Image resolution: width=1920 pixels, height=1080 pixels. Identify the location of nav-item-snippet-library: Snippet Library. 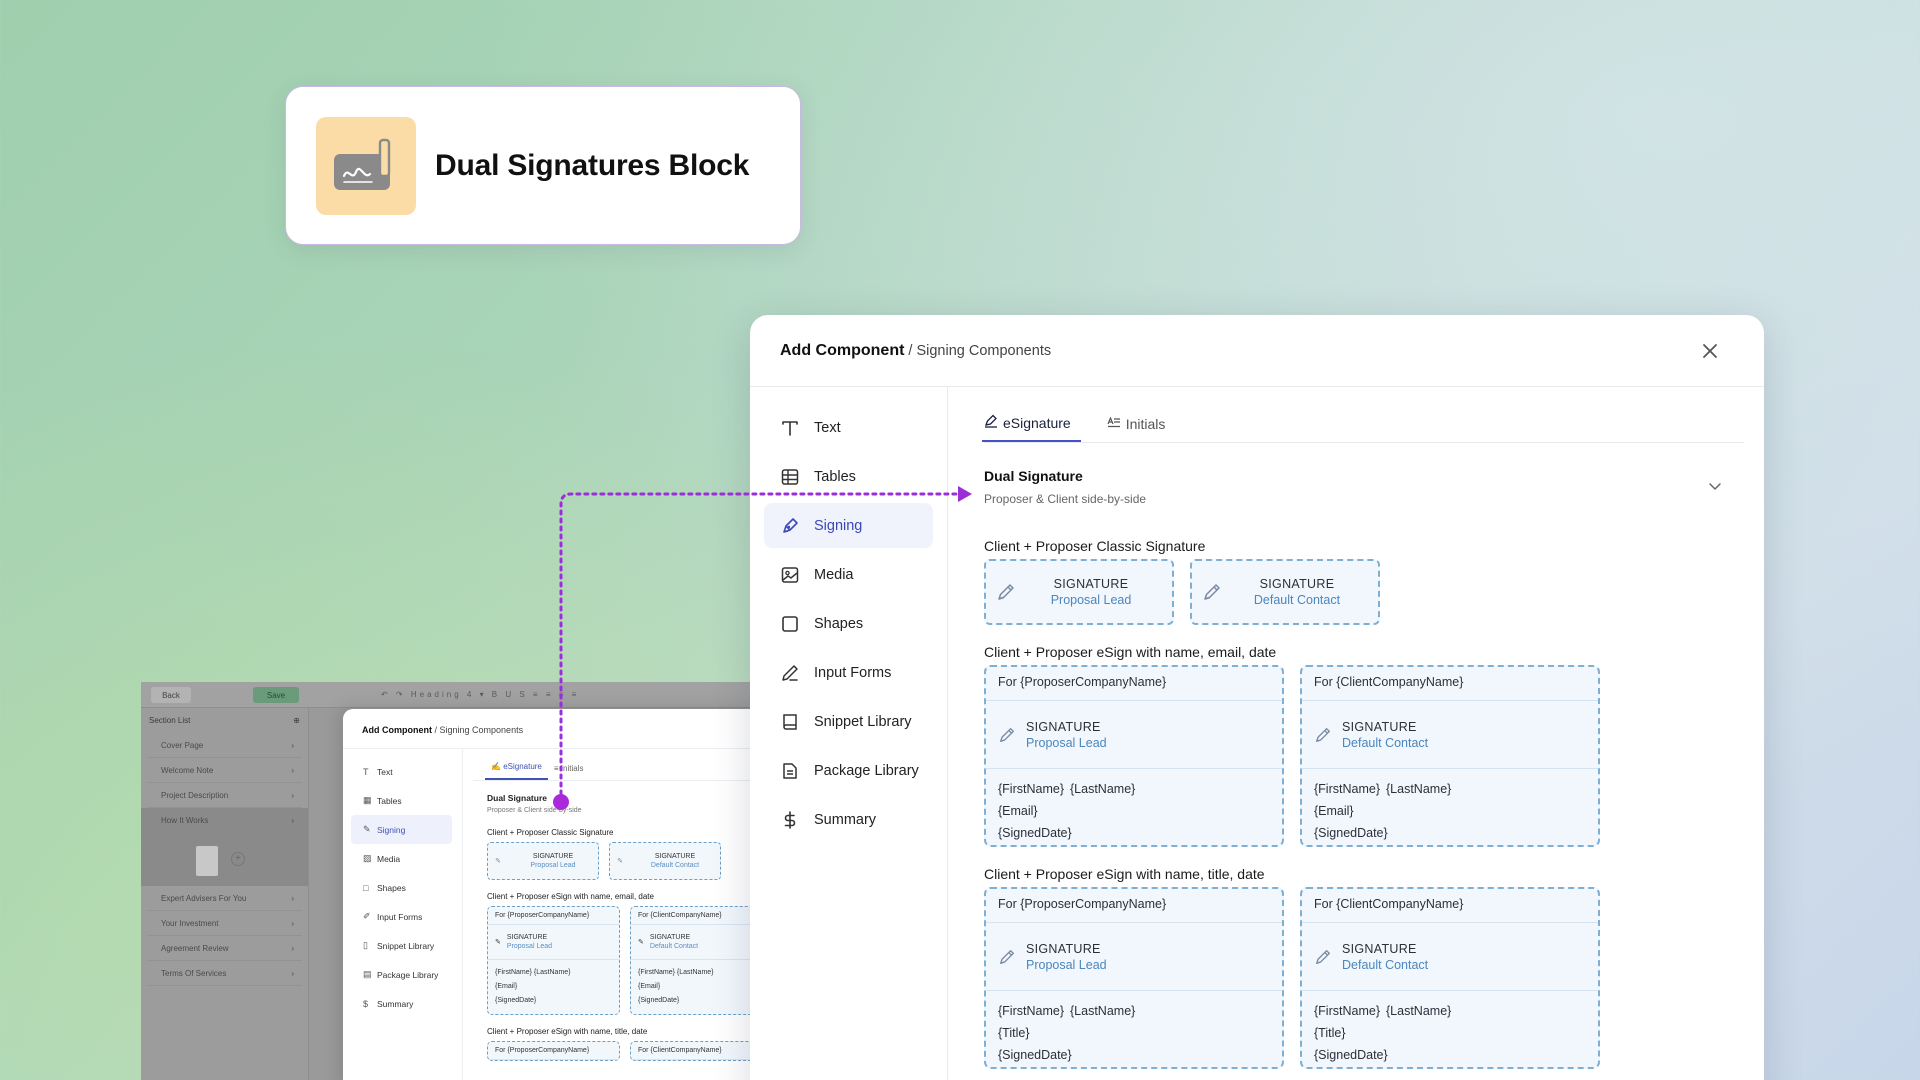
(848, 721).